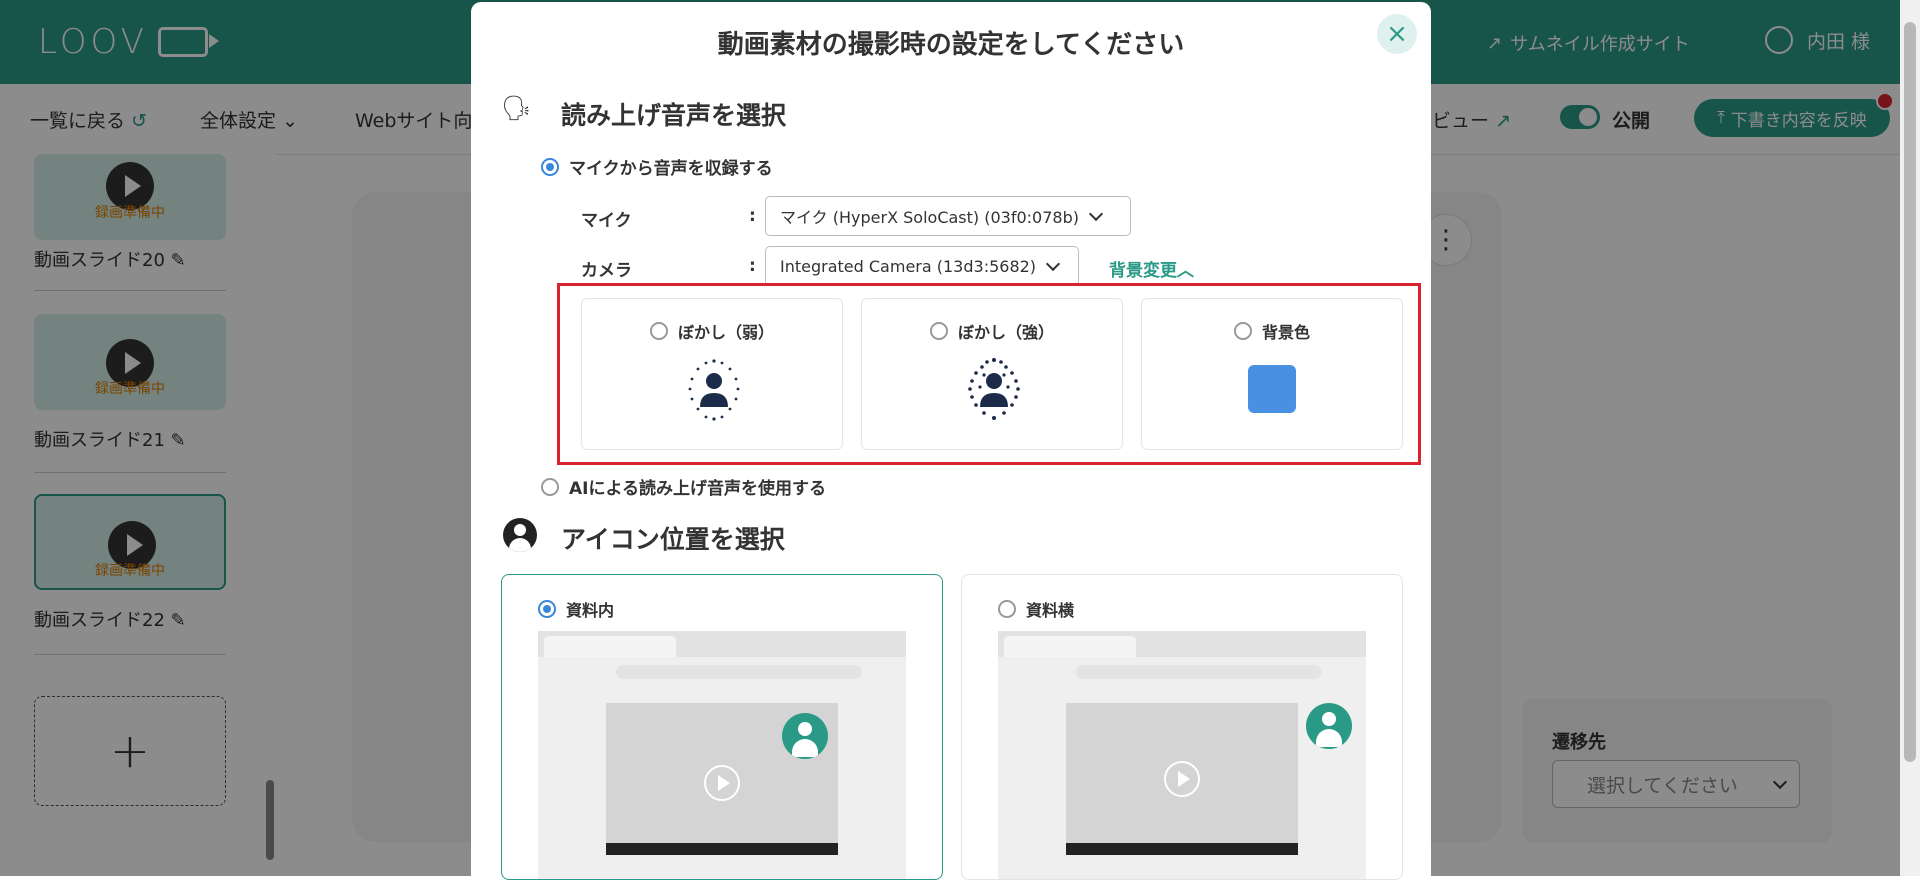  What do you see at coordinates (547, 609) in the screenshot?
I see `radio-icon-inside` at bounding box center [547, 609].